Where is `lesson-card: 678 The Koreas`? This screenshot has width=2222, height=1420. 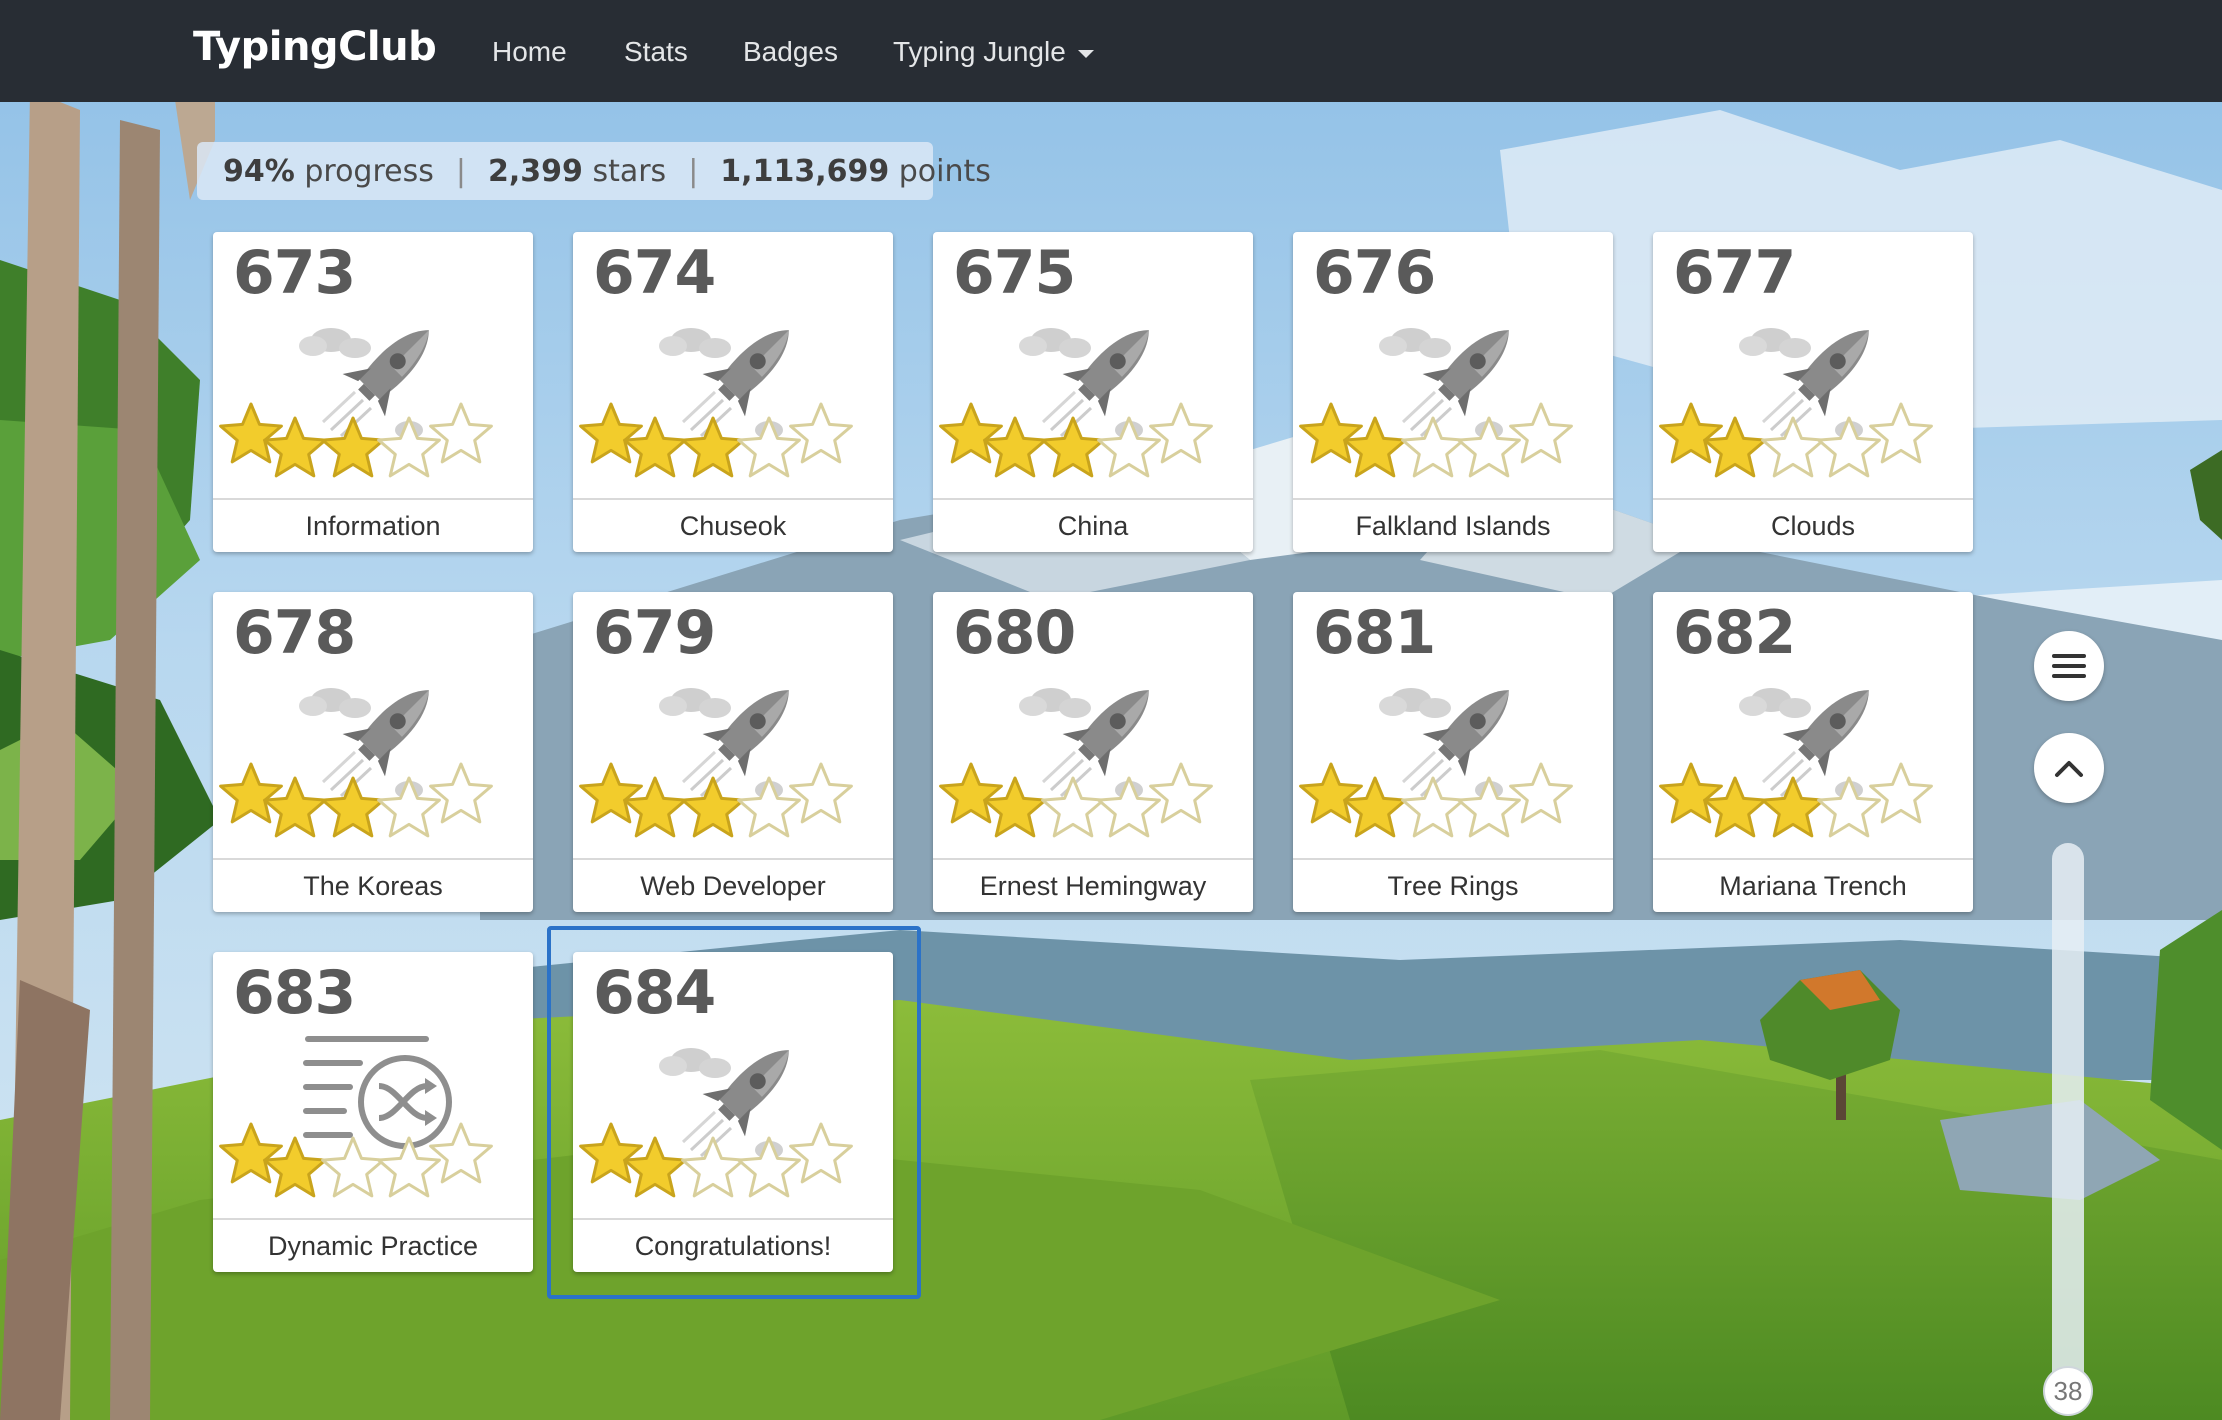
lesson-card: 678 The Koreas is located at coordinates (373, 752).